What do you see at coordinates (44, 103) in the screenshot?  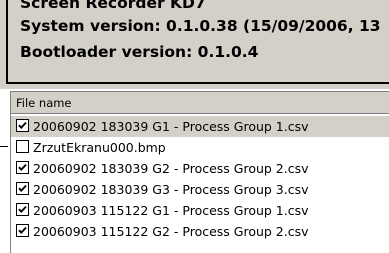 I see `column-header-label: File name` at bounding box center [44, 103].